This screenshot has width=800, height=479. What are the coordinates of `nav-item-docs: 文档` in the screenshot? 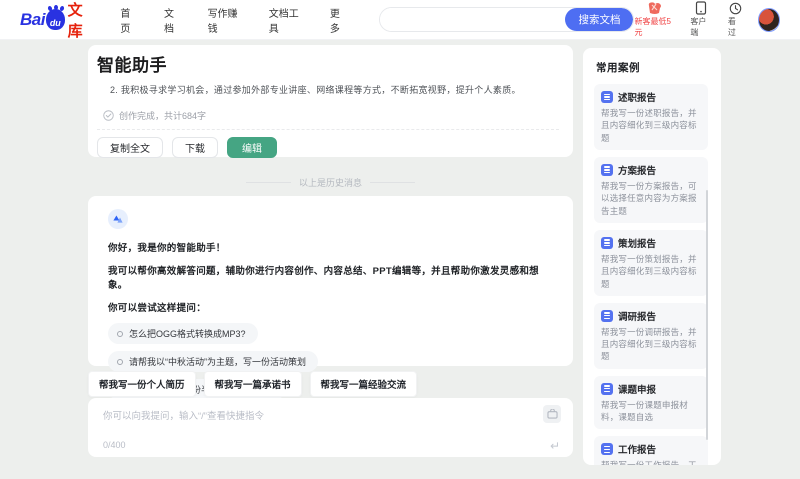 It's located at (173, 20).